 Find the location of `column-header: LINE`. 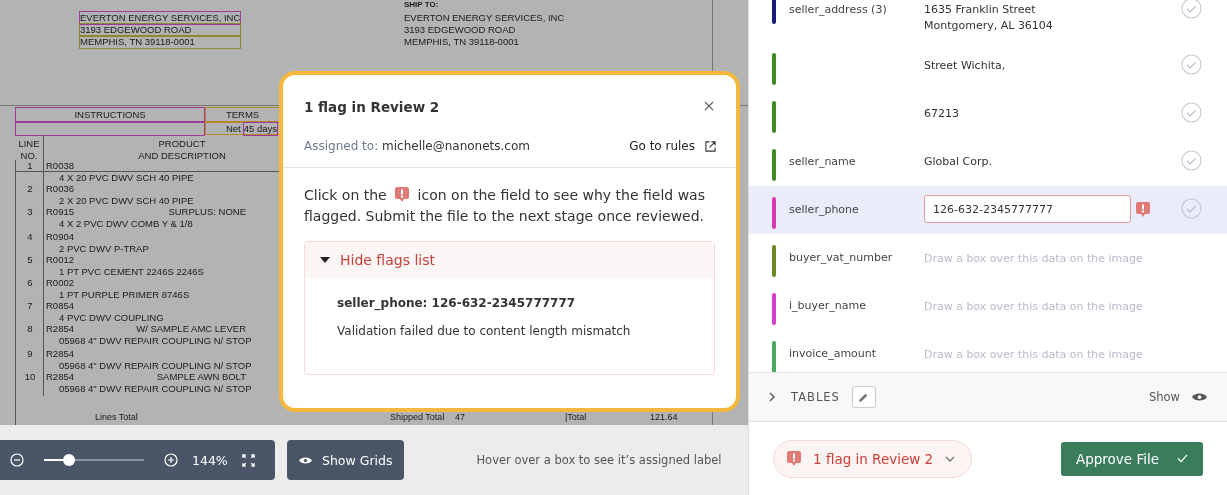

column-header: LINE is located at coordinates (29, 144).